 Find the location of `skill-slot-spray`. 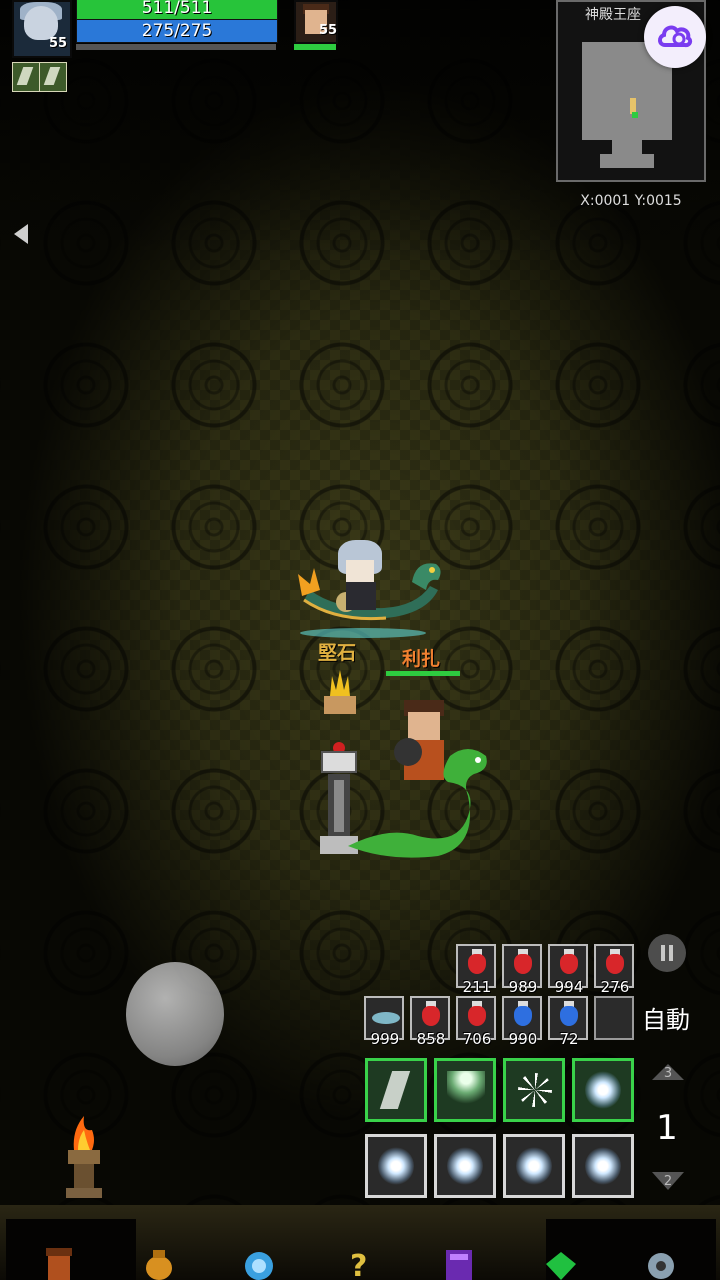

skill-slot-spray is located at coordinates (465, 1090).